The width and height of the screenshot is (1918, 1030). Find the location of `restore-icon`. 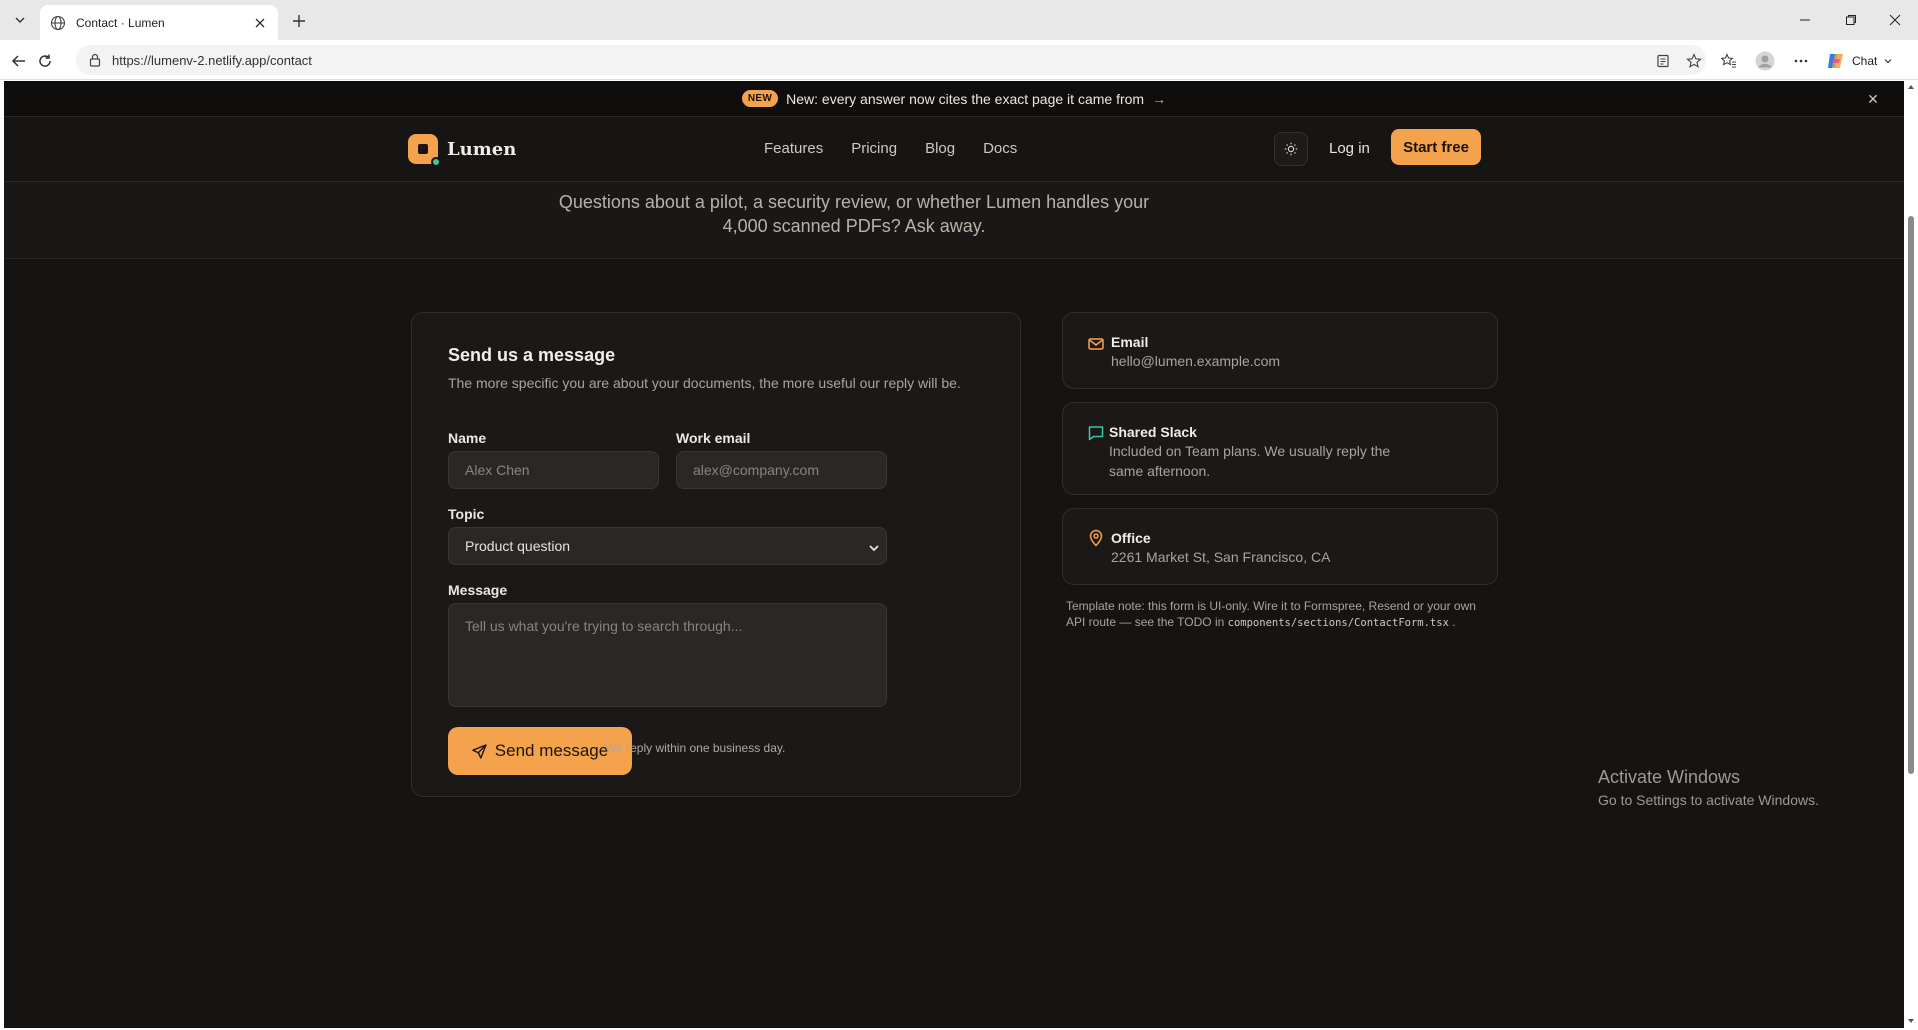

restore-icon is located at coordinates (1851, 20).